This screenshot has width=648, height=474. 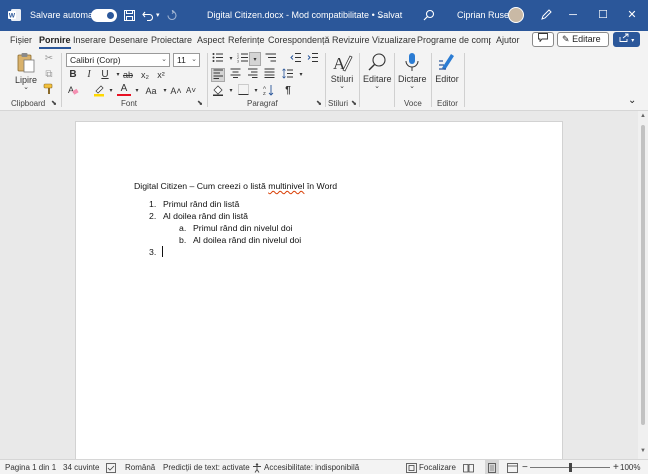 I want to click on font-size-combo: 11 ⌄, so click(x=186, y=60).